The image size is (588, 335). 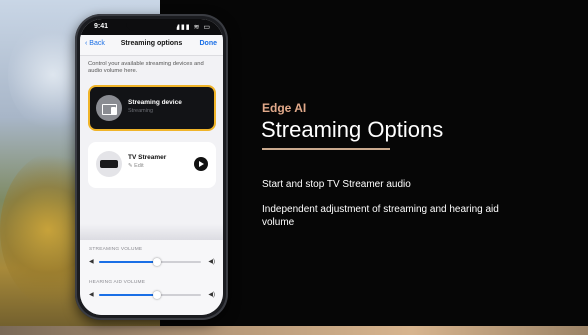 What do you see at coordinates (109, 164) in the screenshot?
I see `tv-box-icon` at bounding box center [109, 164].